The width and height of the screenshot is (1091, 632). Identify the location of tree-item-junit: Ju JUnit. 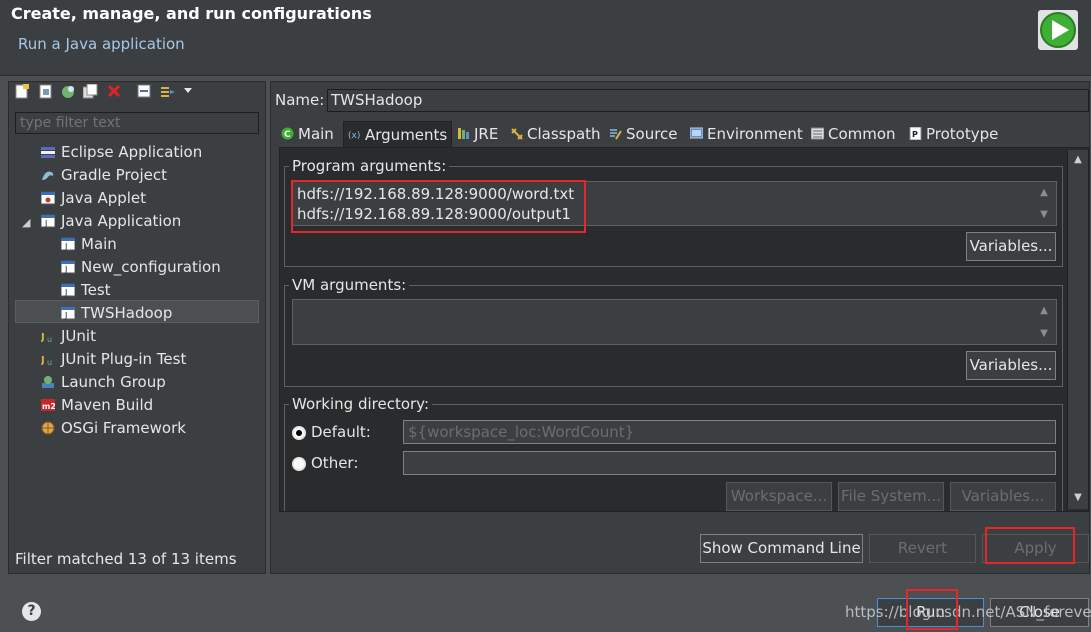
(68, 336).